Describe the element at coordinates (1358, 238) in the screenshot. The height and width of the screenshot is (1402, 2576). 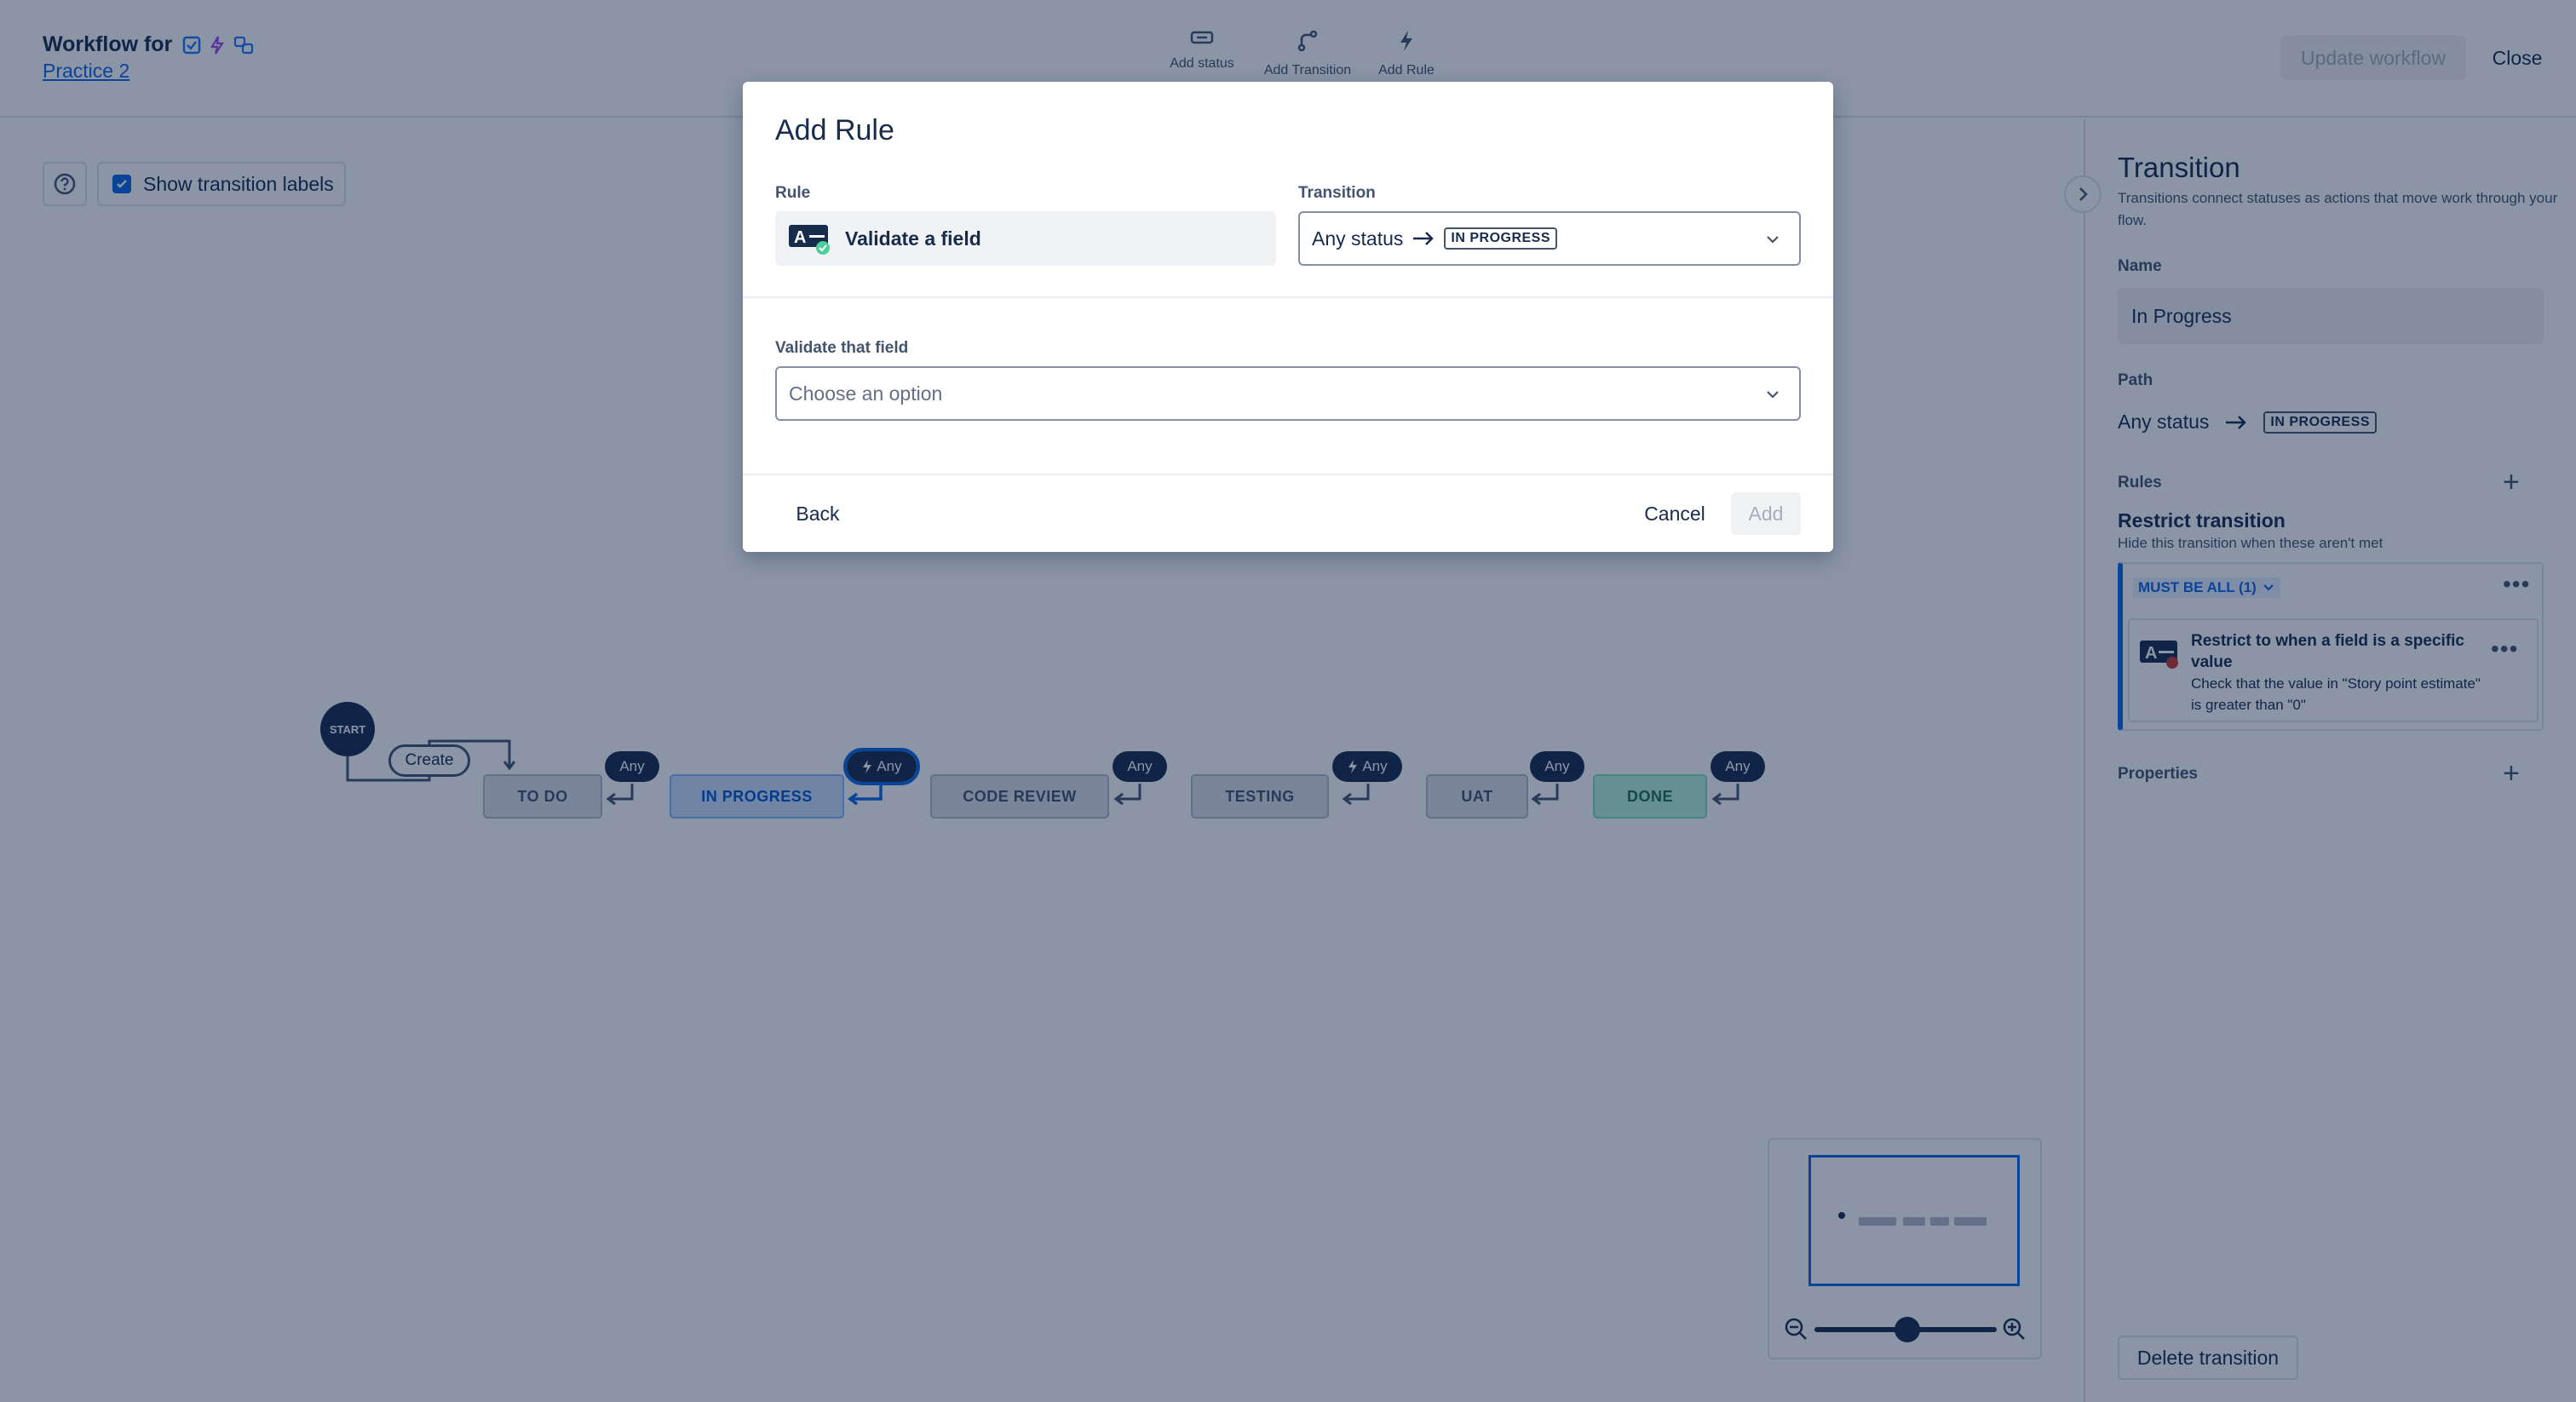
I see `transition-from: Any status` at that location.